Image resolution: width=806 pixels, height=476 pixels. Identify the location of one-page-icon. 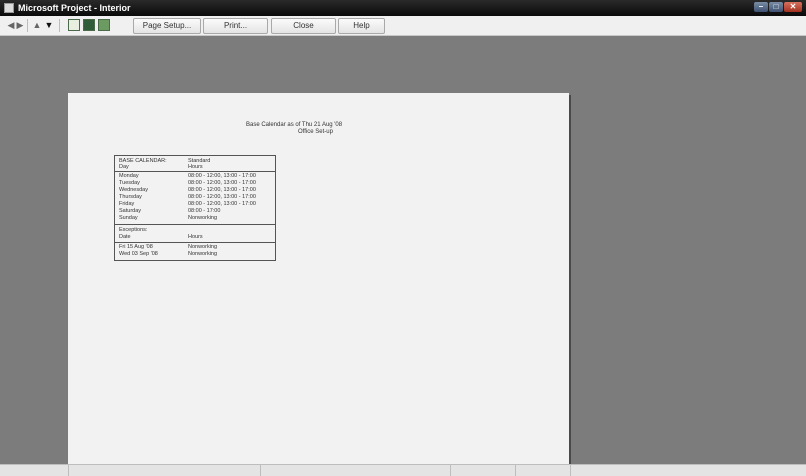
(89, 25).